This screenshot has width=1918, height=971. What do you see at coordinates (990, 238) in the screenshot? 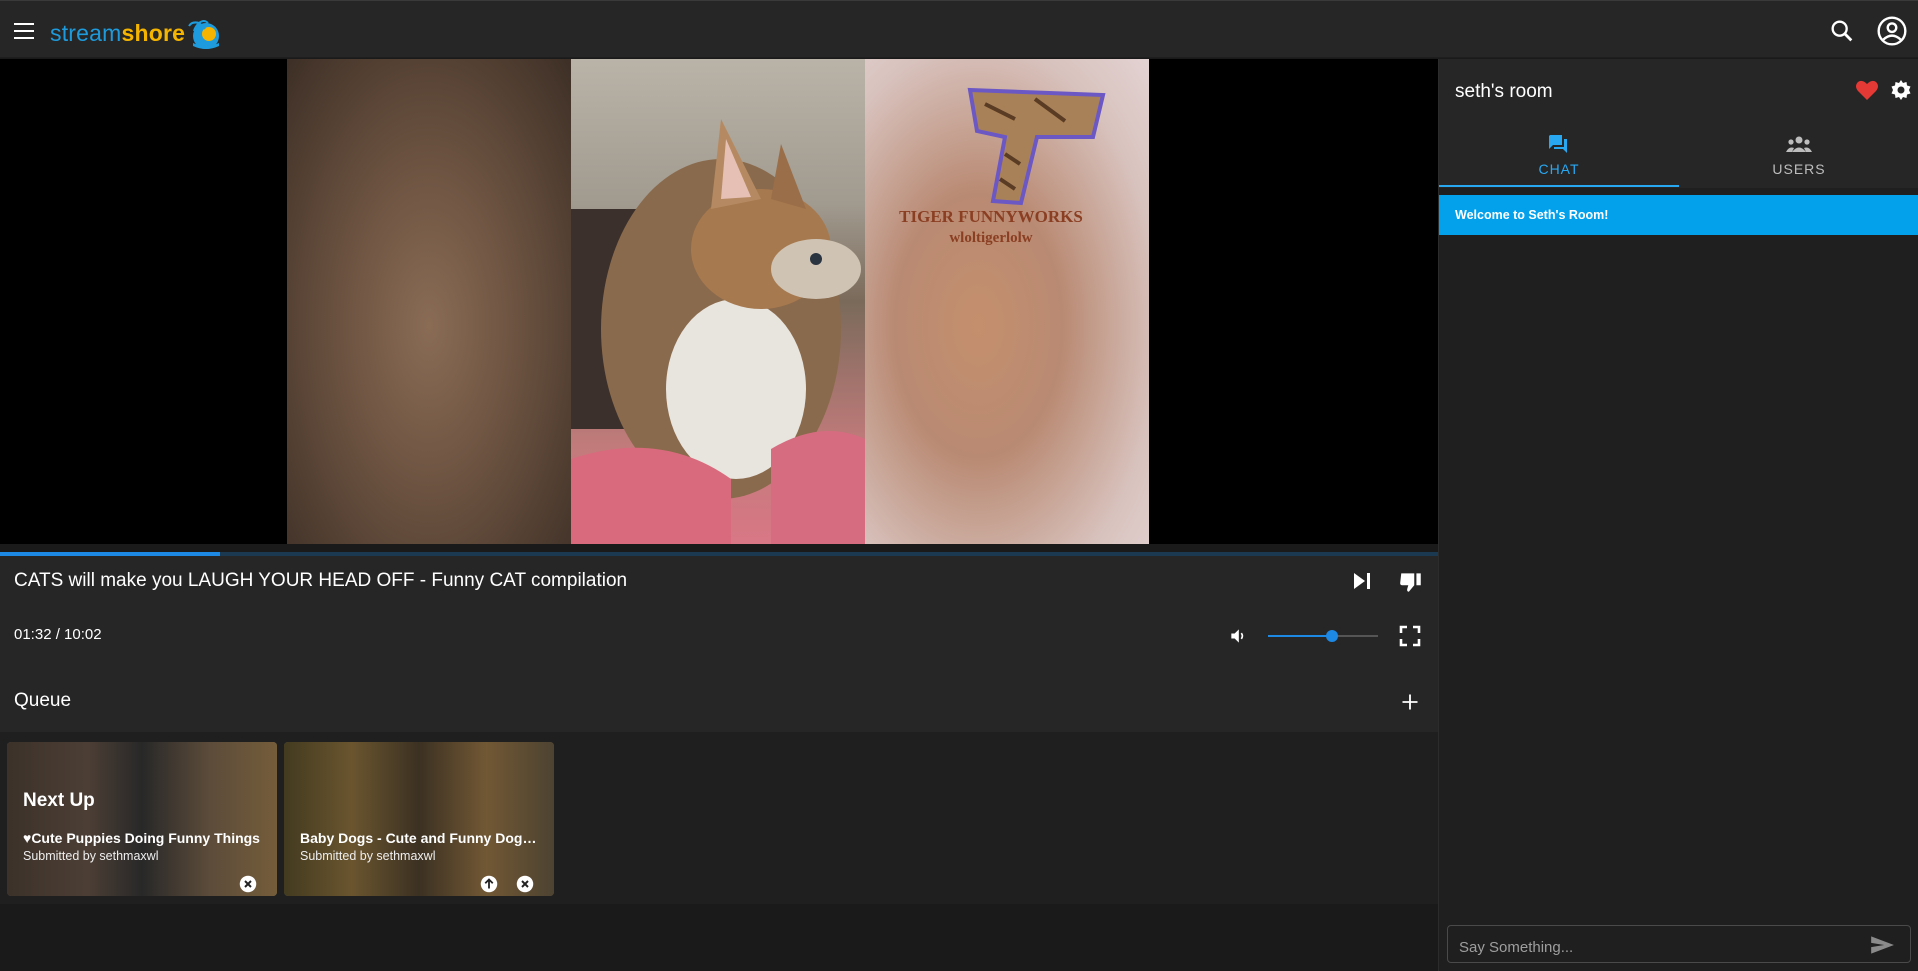
I see `watermark-line2: wloltigerlolw` at bounding box center [990, 238].